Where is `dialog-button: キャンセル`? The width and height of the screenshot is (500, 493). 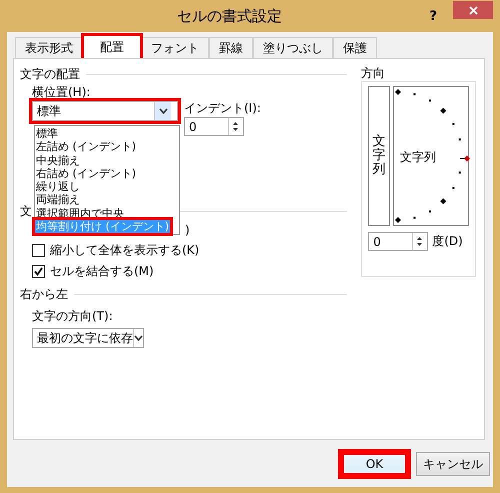 dialog-button: キャンセル is located at coordinates (453, 464).